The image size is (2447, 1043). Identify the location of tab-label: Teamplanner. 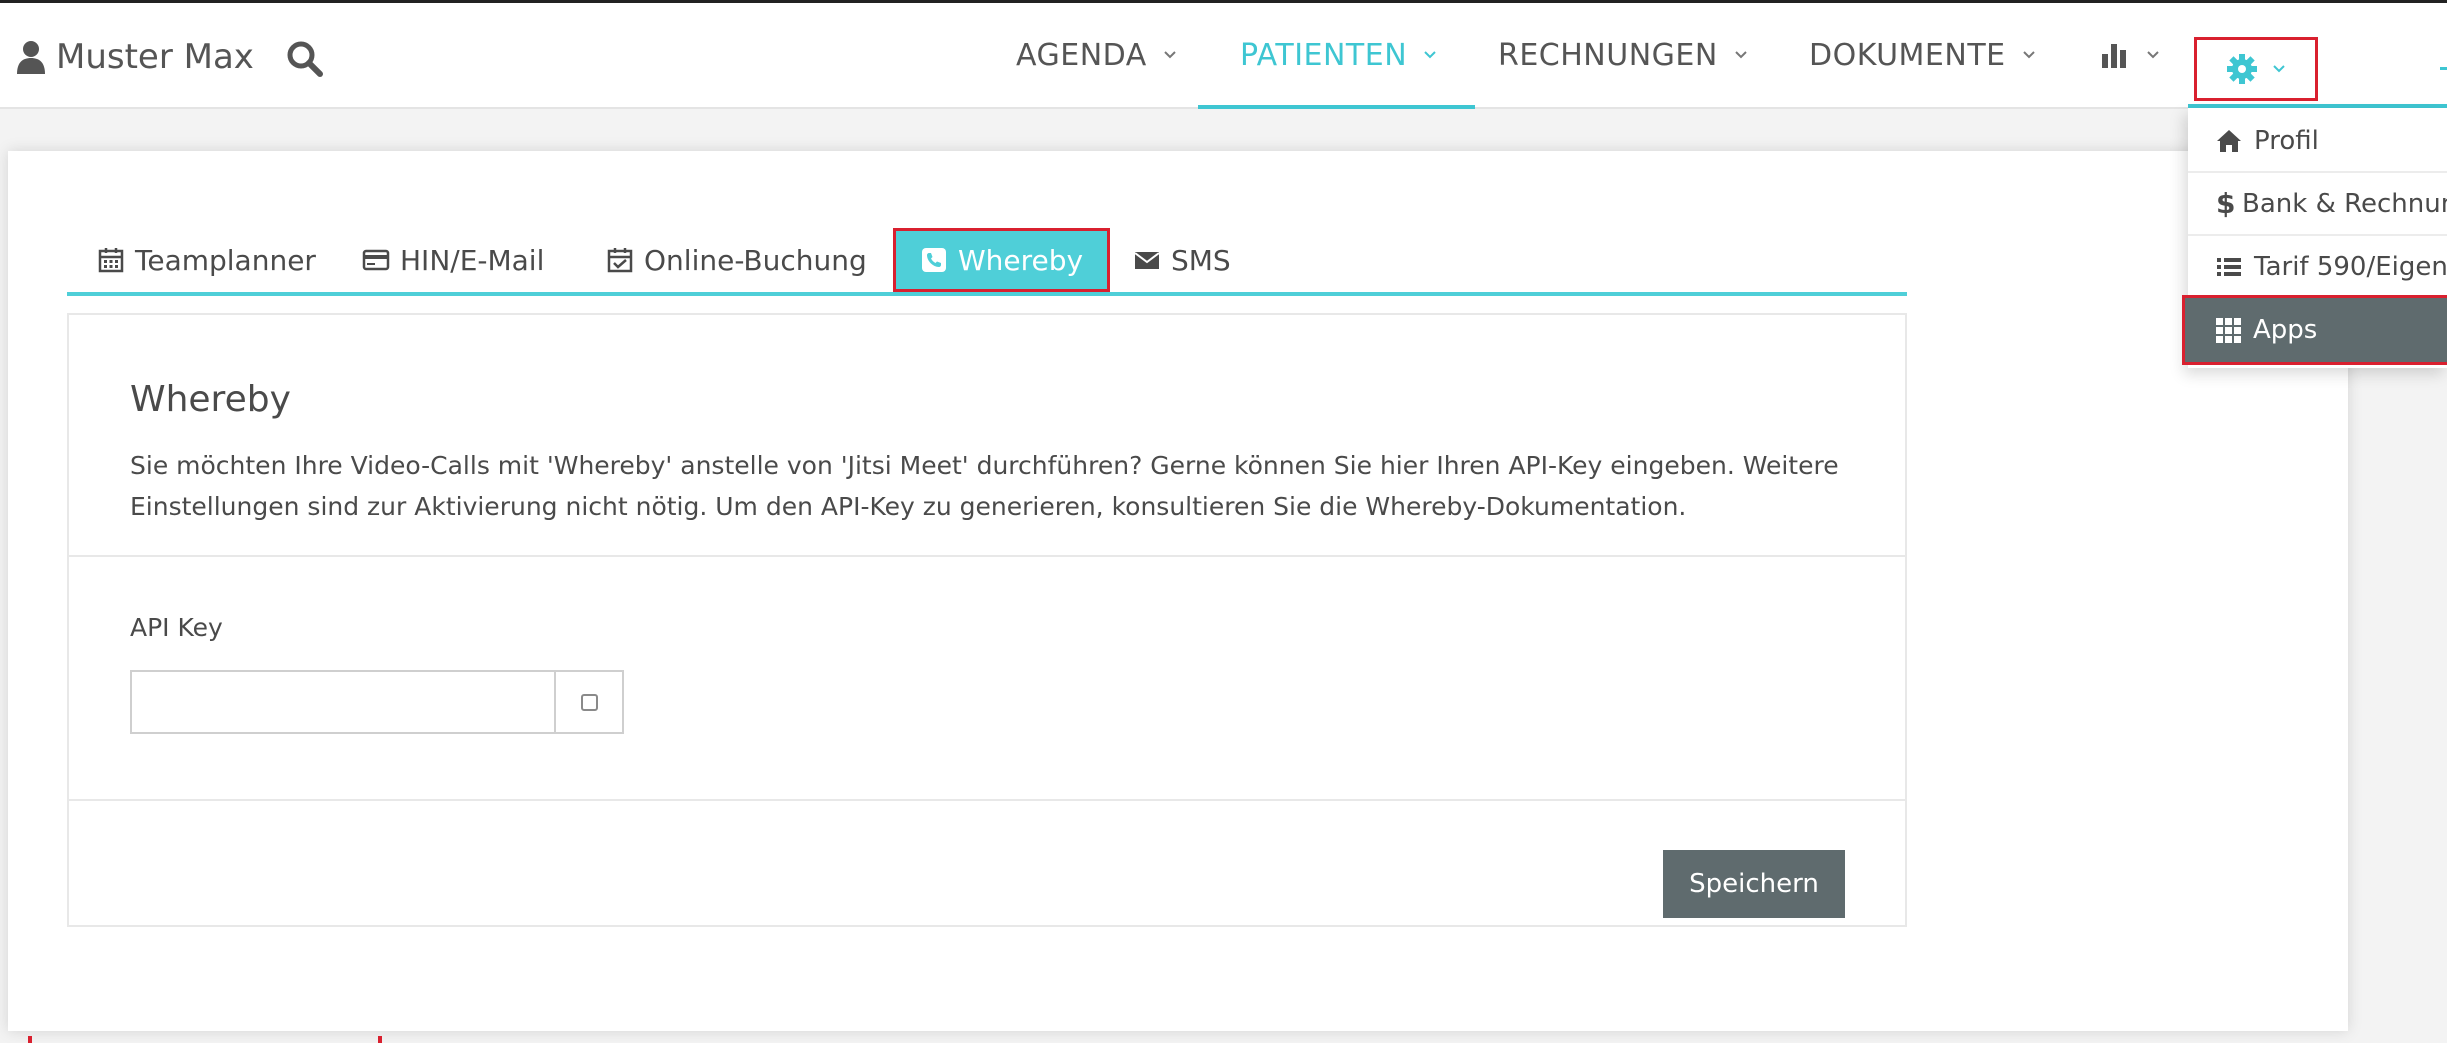
(225, 260).